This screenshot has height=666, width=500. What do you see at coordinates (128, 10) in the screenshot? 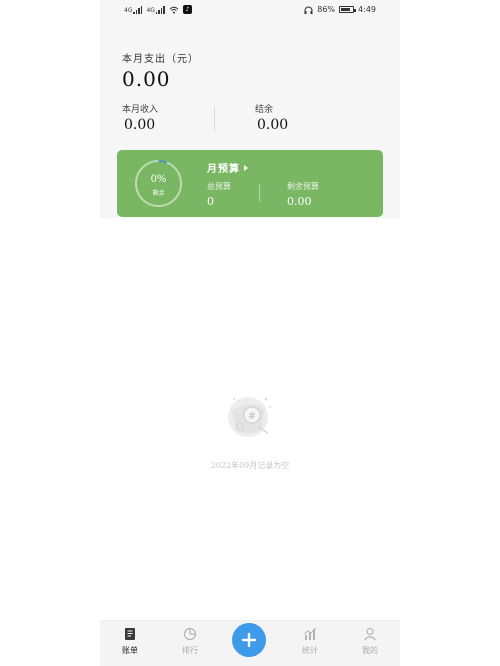
I see `signal-tag-1: 4G` at bounding box center [128, 10].